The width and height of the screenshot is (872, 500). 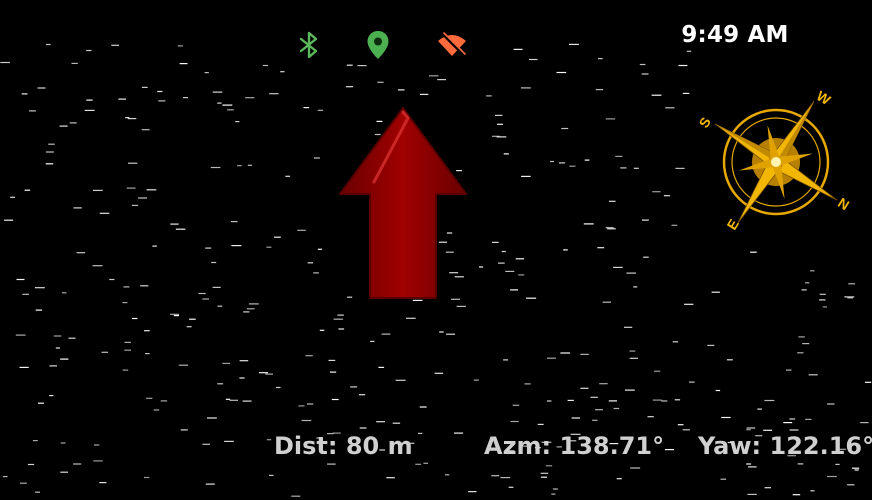 What do you see at coordinates (732, 224) in the screenshot?
I see `compass-letter-e: E` at bounding box center [732, 224].